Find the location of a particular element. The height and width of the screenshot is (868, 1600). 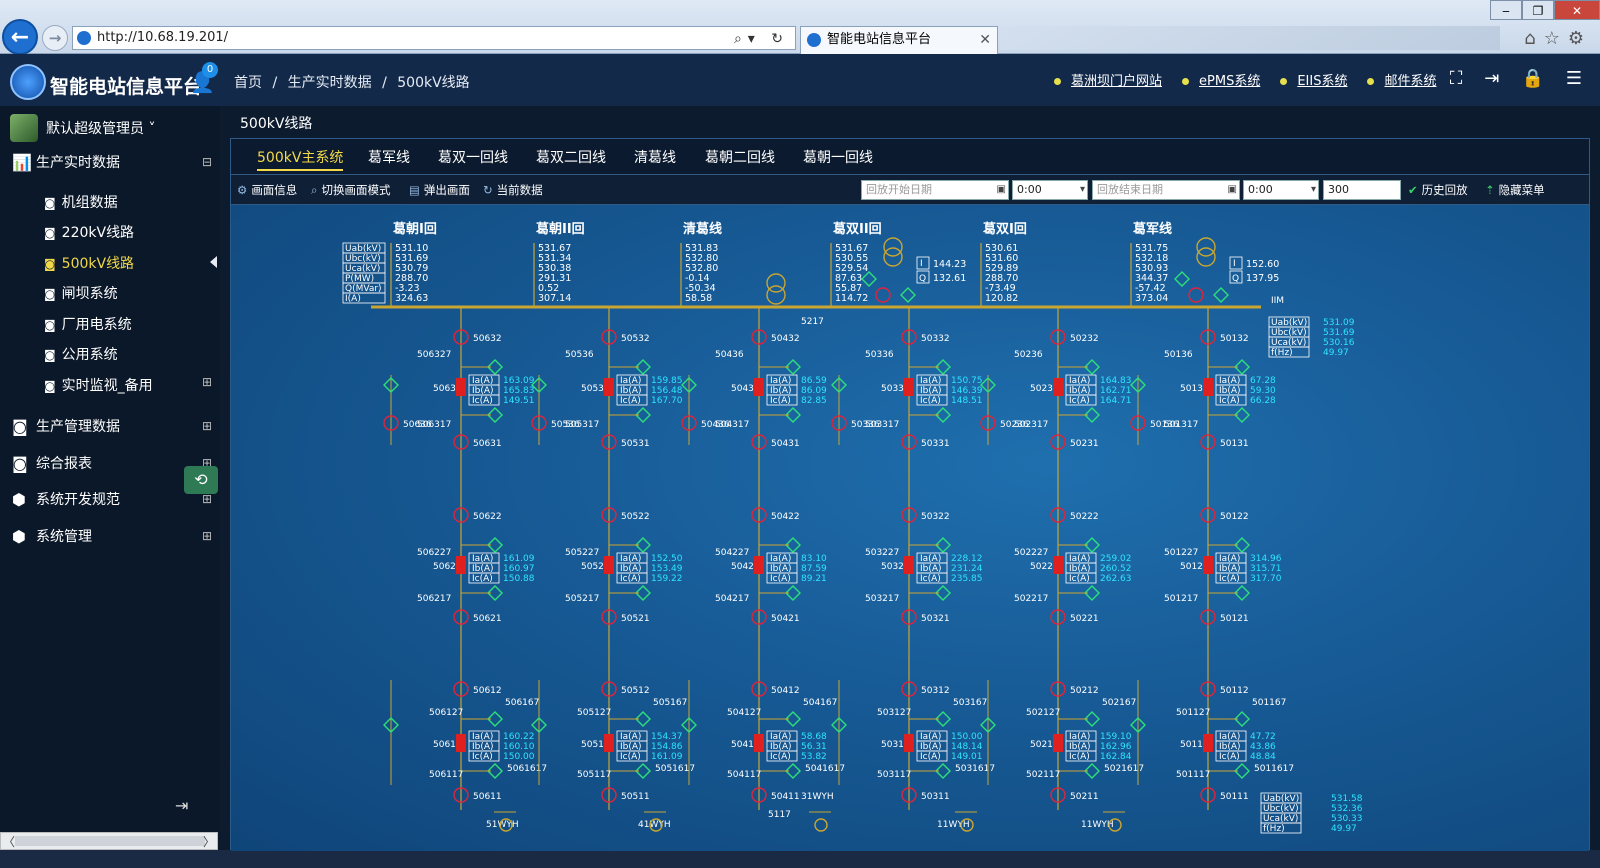

forward-arrow-icon: → is located at coordinates (55, 38).